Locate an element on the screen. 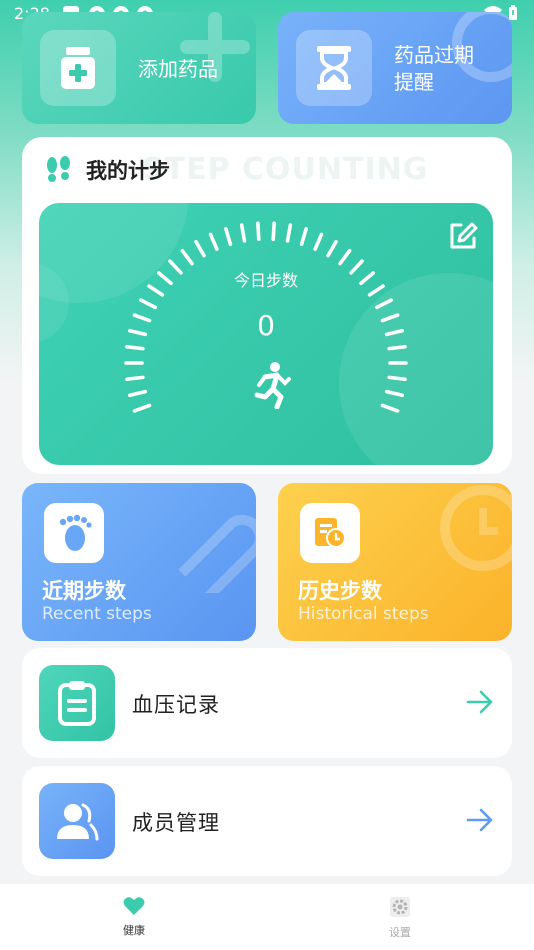 The height and width of the screenshot is (950, 534). members-icon is located at coordinates (78, 822).